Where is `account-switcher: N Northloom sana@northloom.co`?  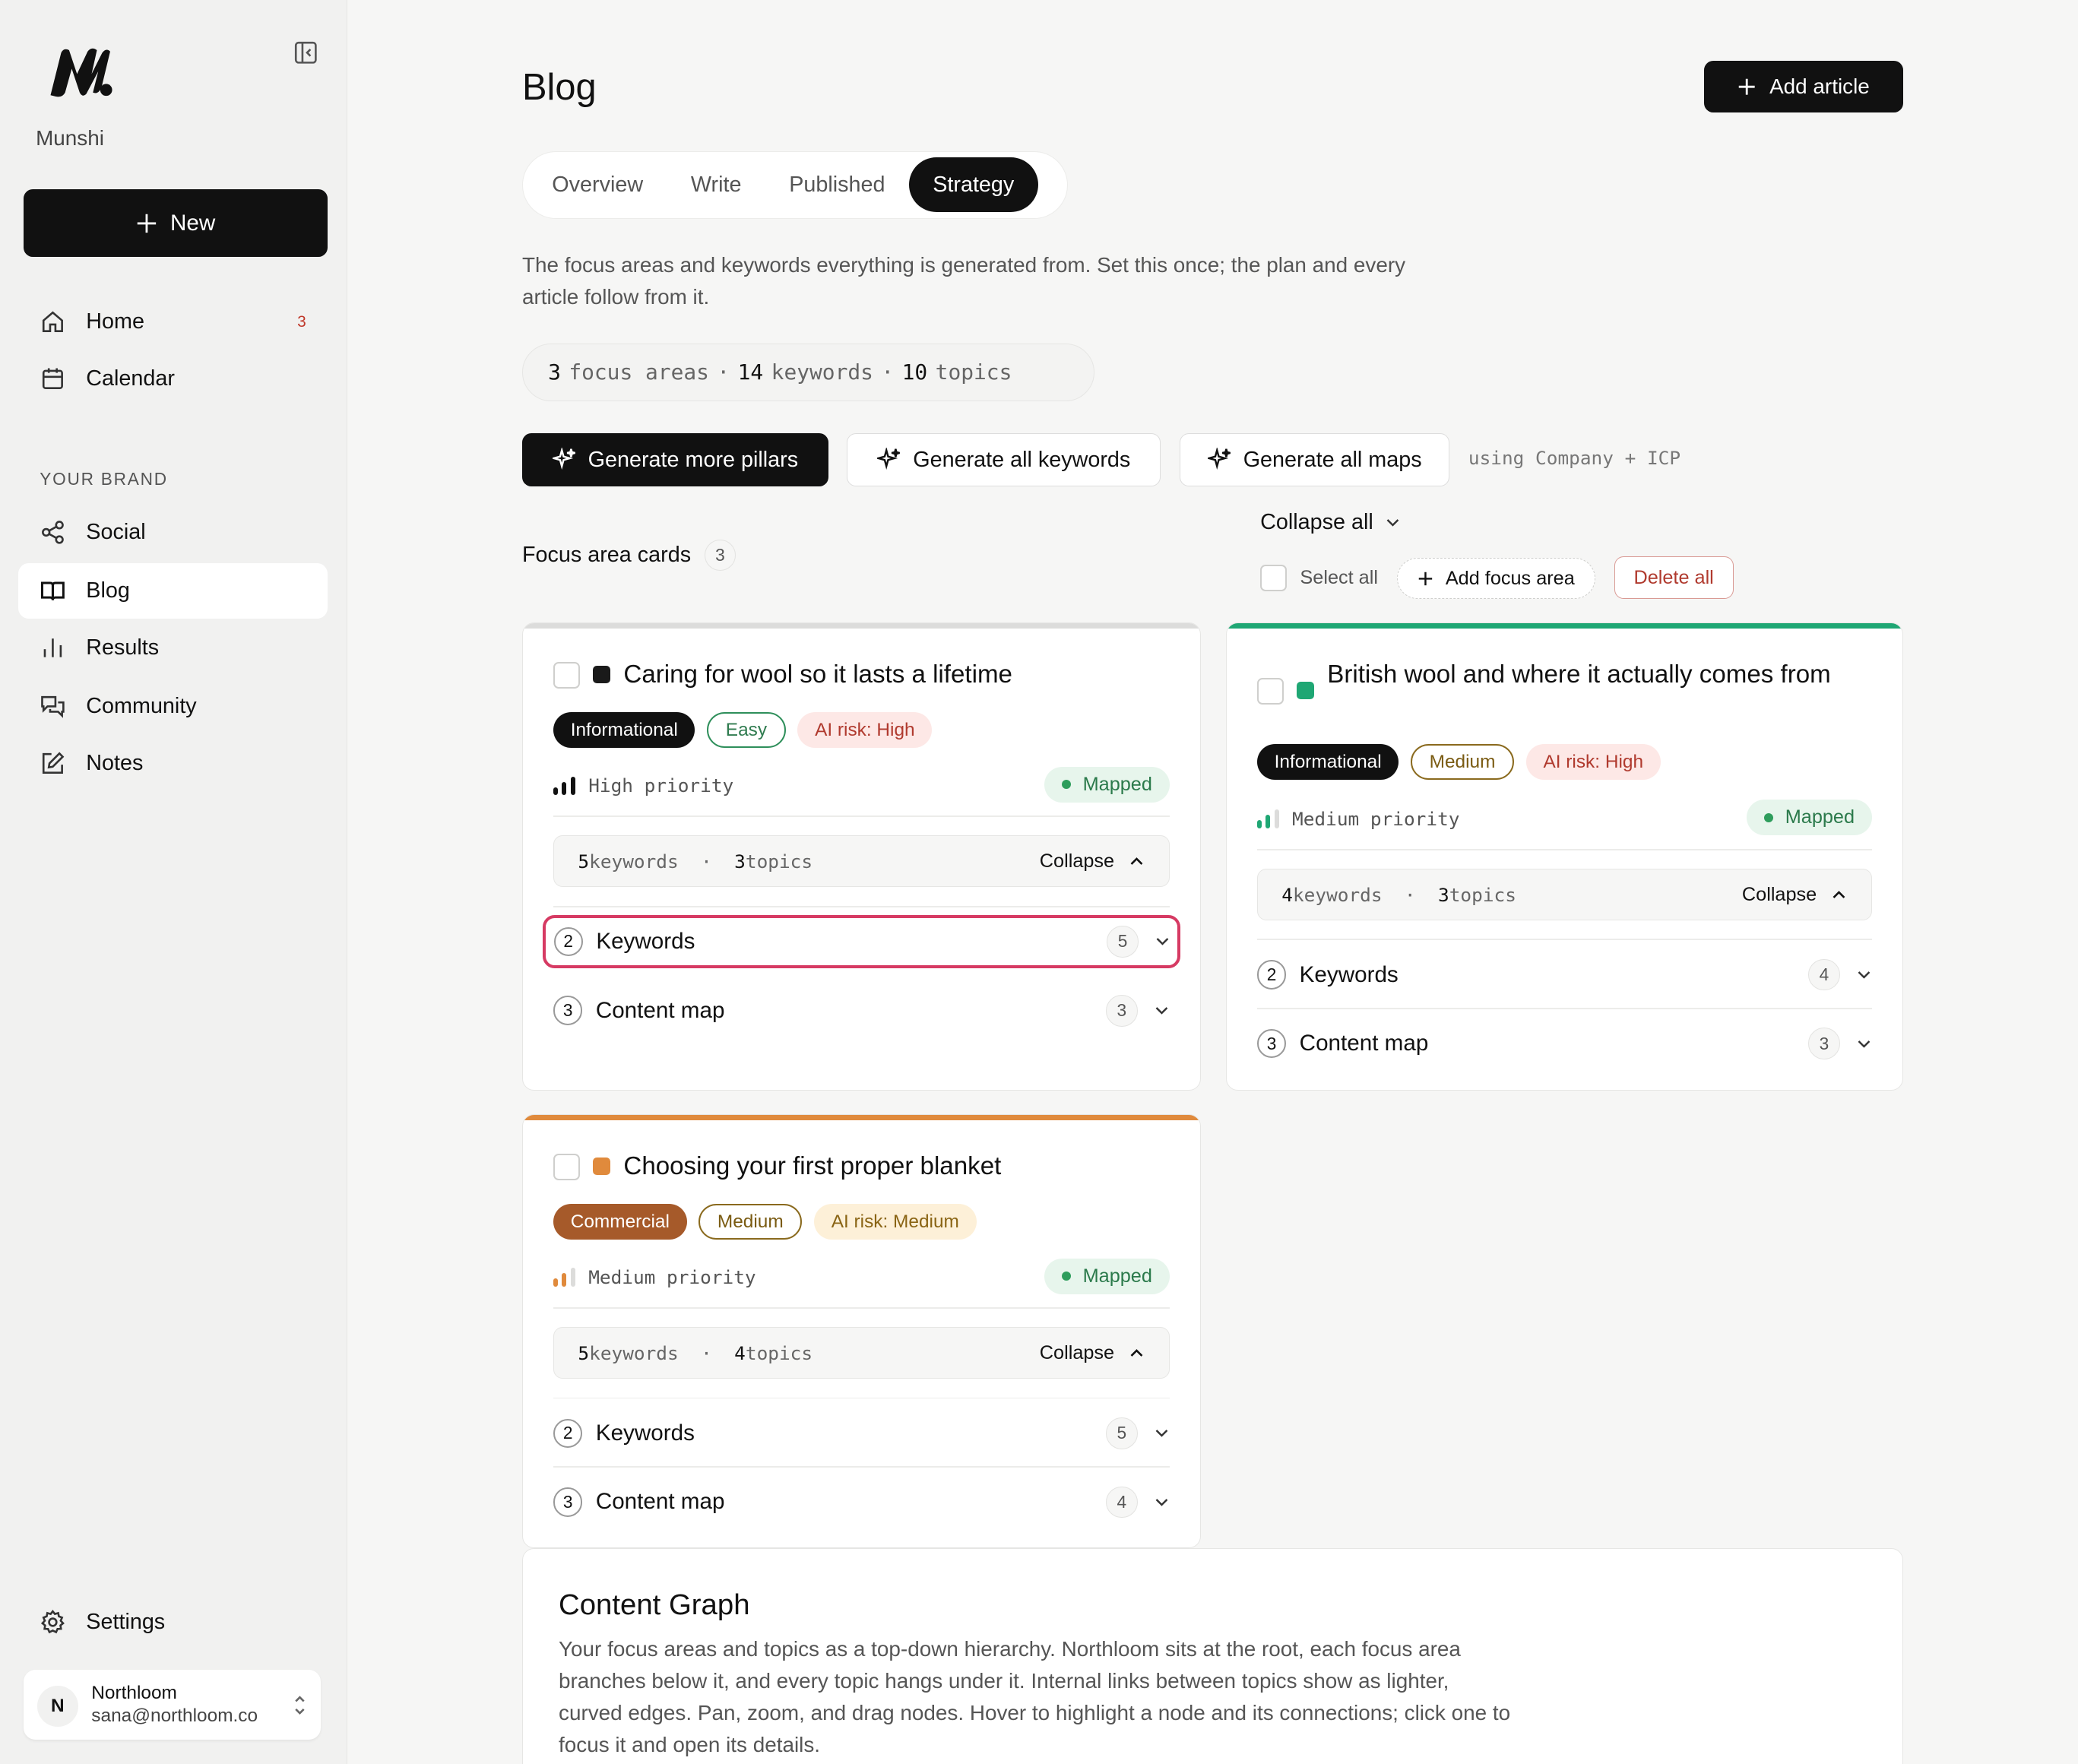
account-switcher: N Northloom sana@northloom.co is located at coordinates (172, 1705).